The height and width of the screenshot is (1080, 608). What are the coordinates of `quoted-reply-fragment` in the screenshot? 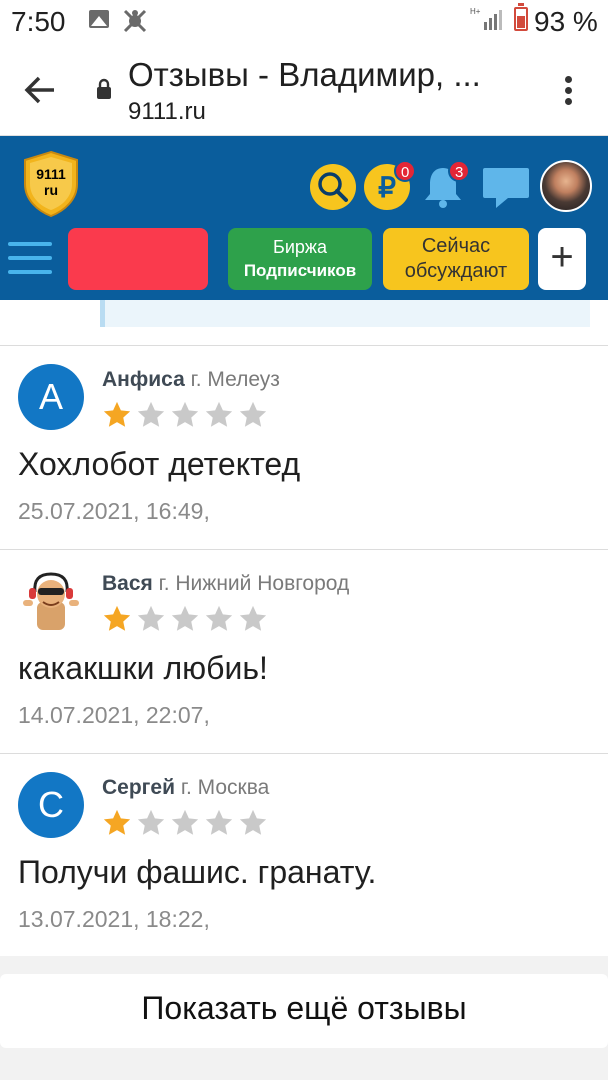 It's located at (345, 313).